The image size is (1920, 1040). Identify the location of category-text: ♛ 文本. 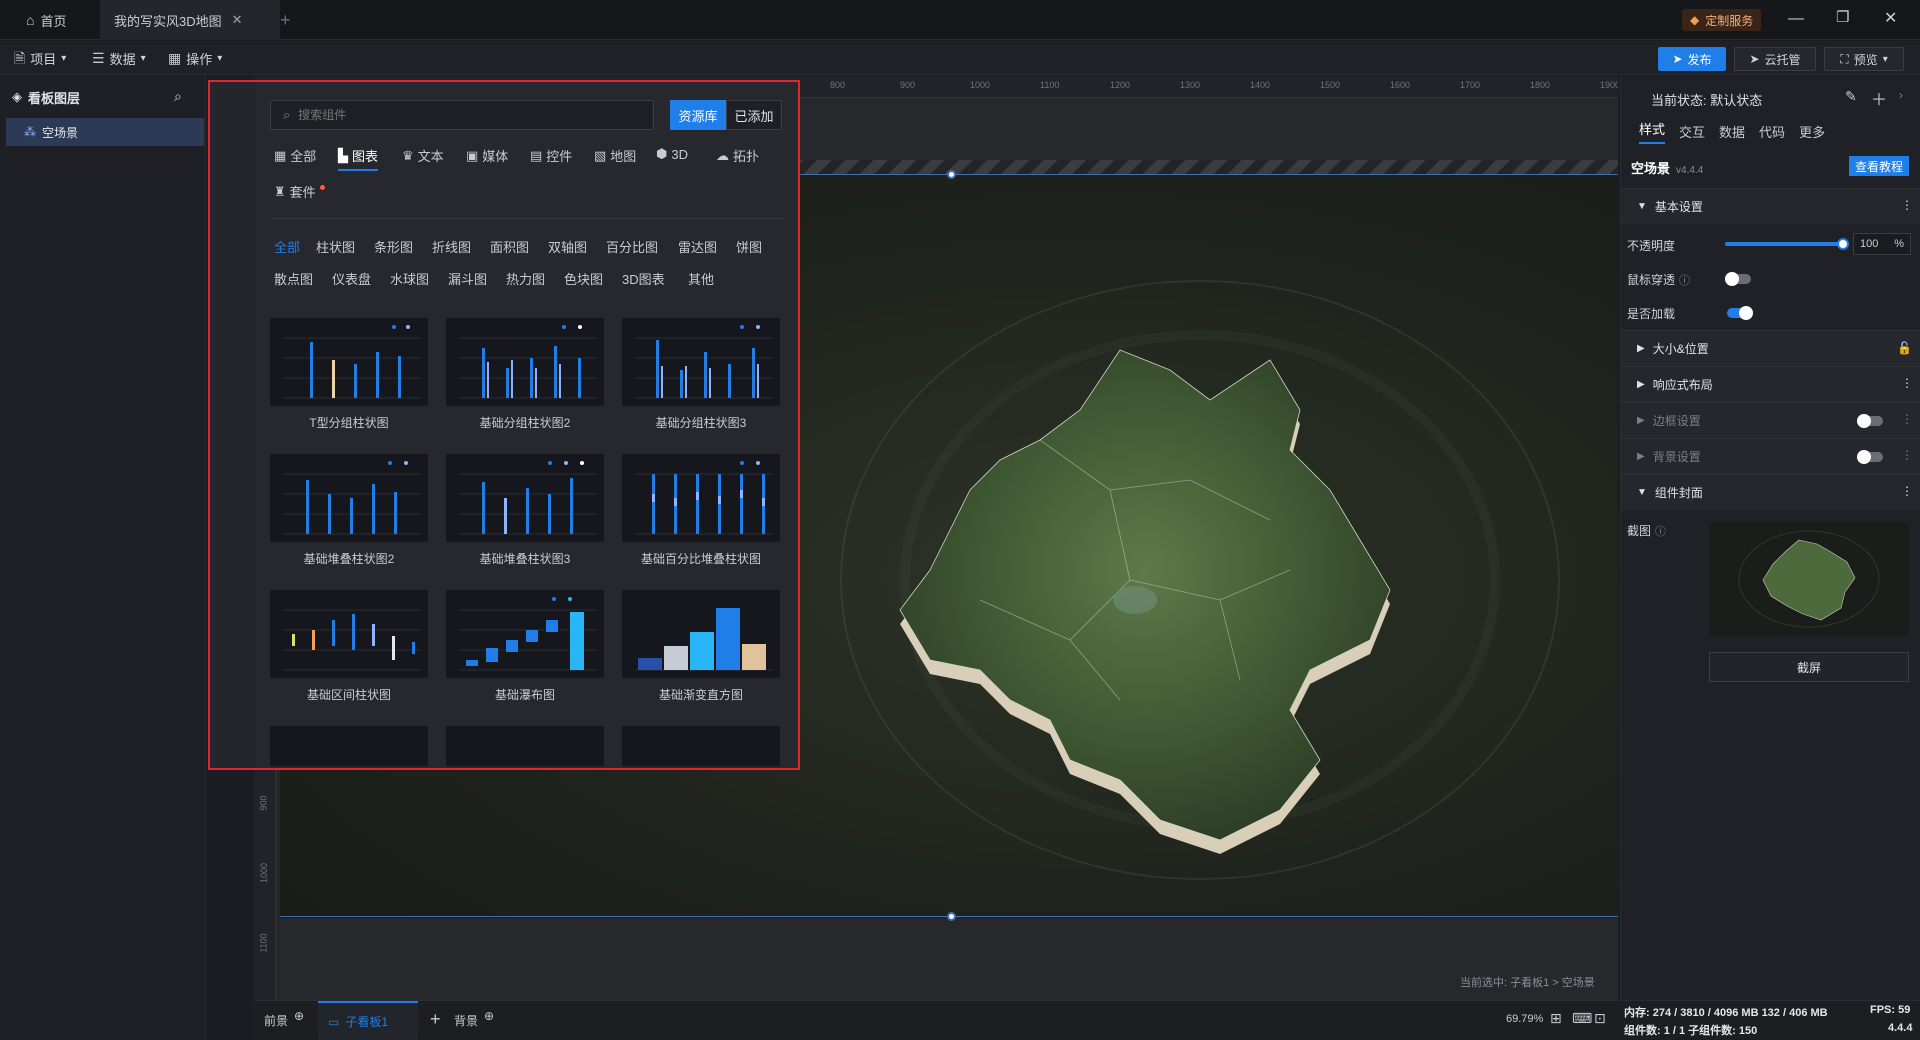
(423, 155).